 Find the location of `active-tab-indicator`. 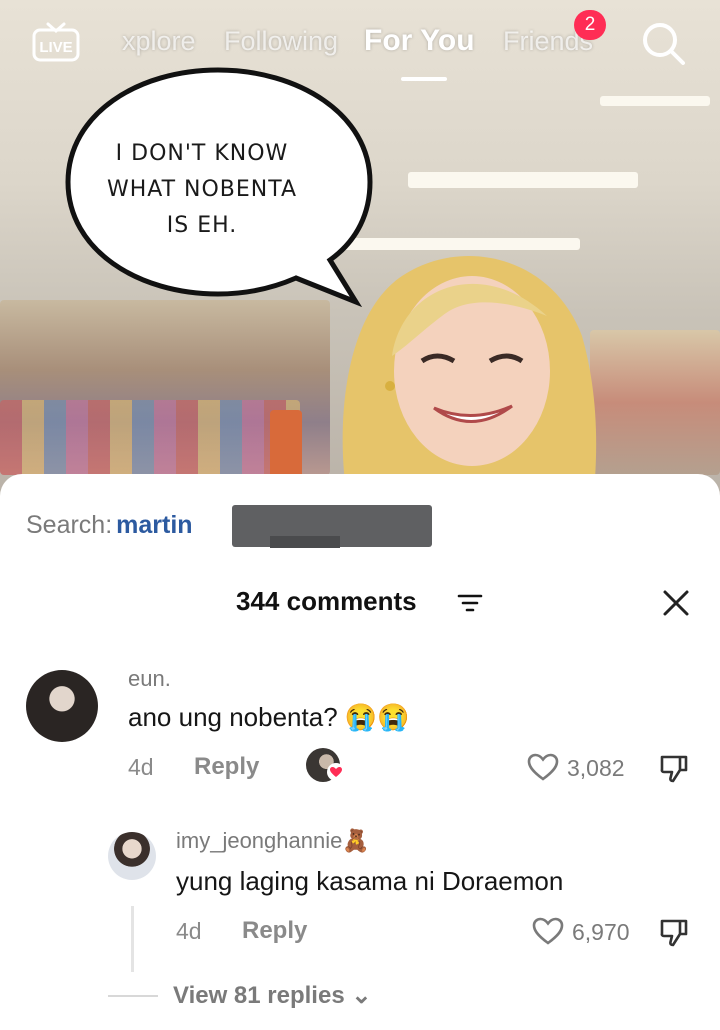

active-tab-indicator is located at coordinates (424, 79).